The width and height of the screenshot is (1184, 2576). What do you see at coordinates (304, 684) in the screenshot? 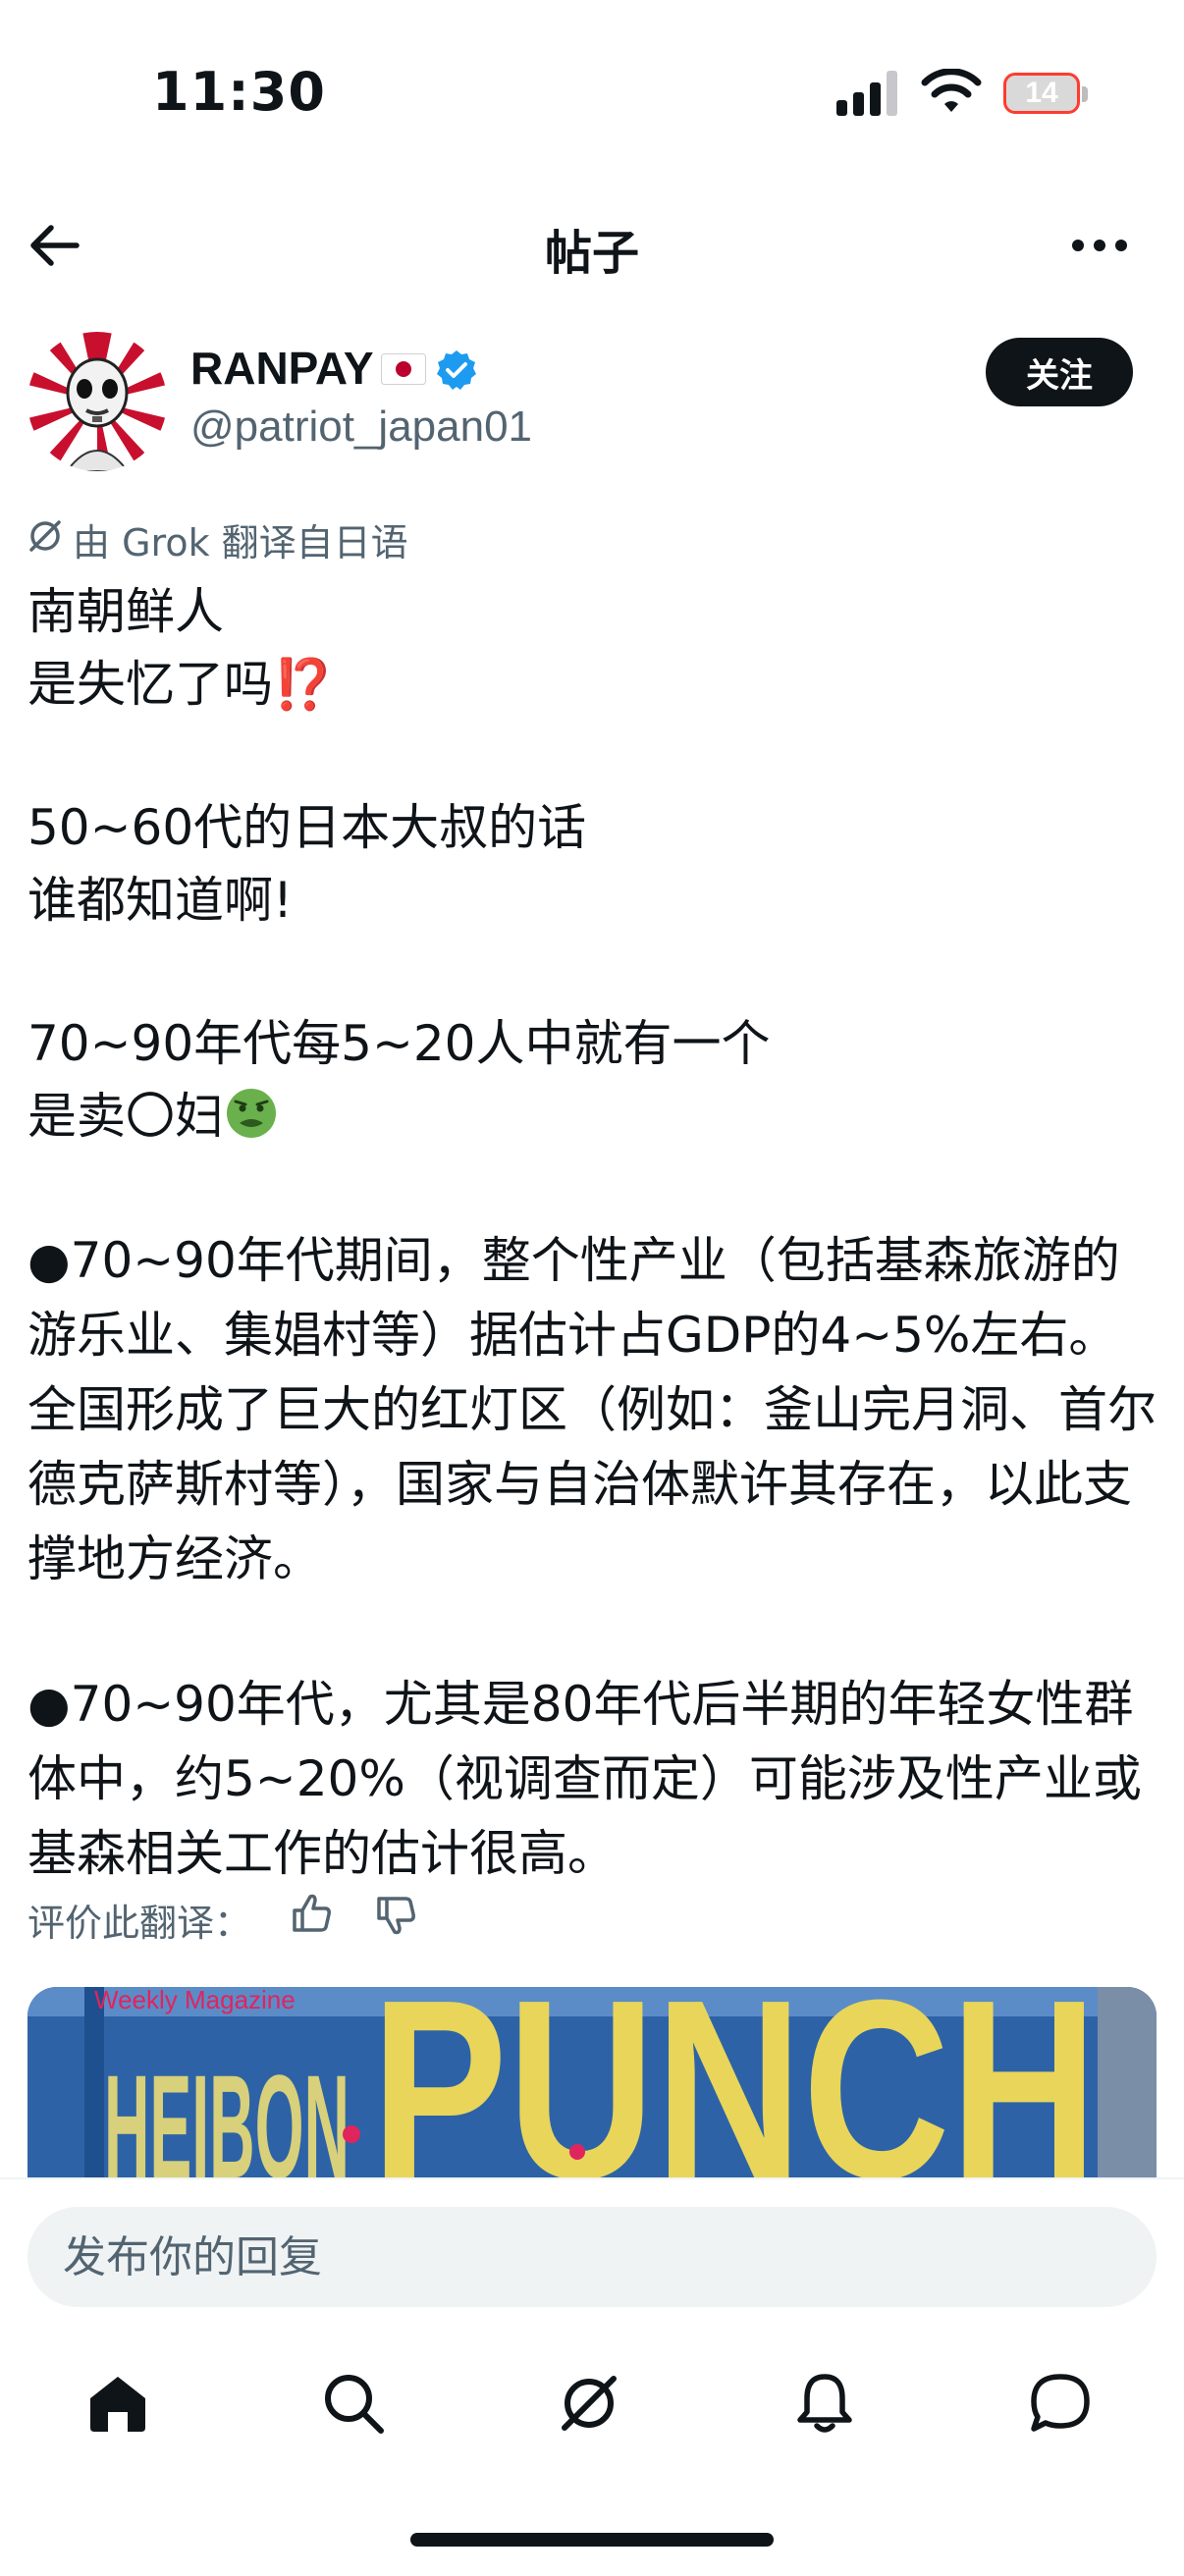
I see `interrobang-emoji: ⁉️` at bounding box center [304, 684].